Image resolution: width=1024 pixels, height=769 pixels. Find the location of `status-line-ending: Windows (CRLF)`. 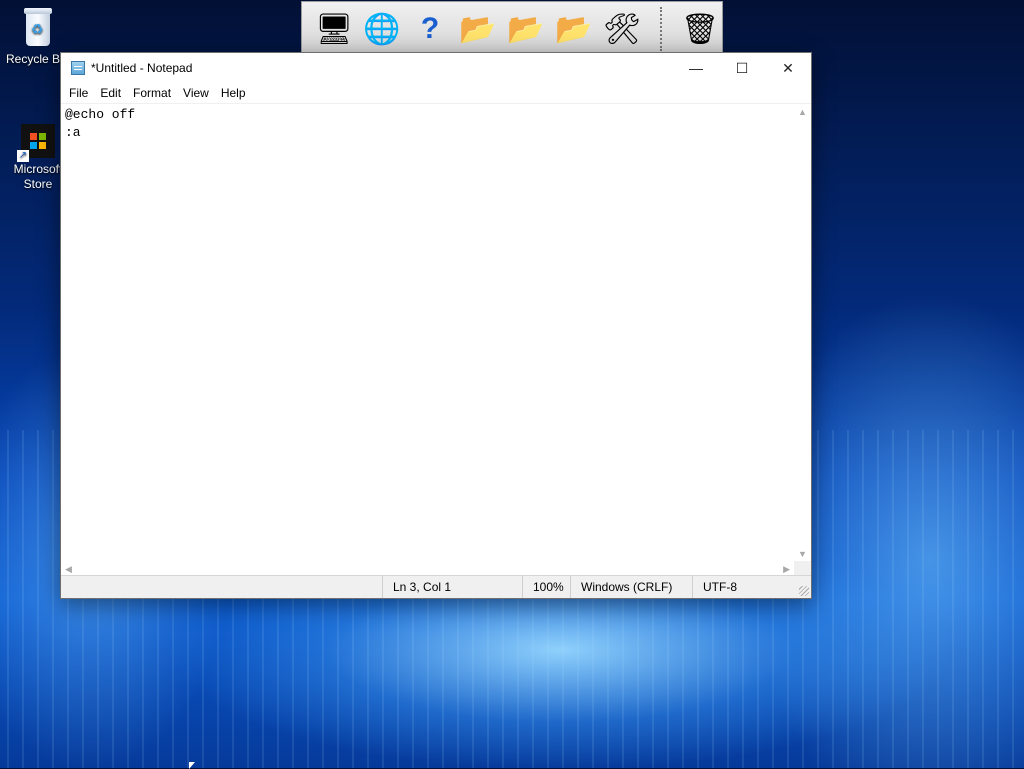

status-line-ending: Windows (CRLF) is located at coordinates (631, 587).